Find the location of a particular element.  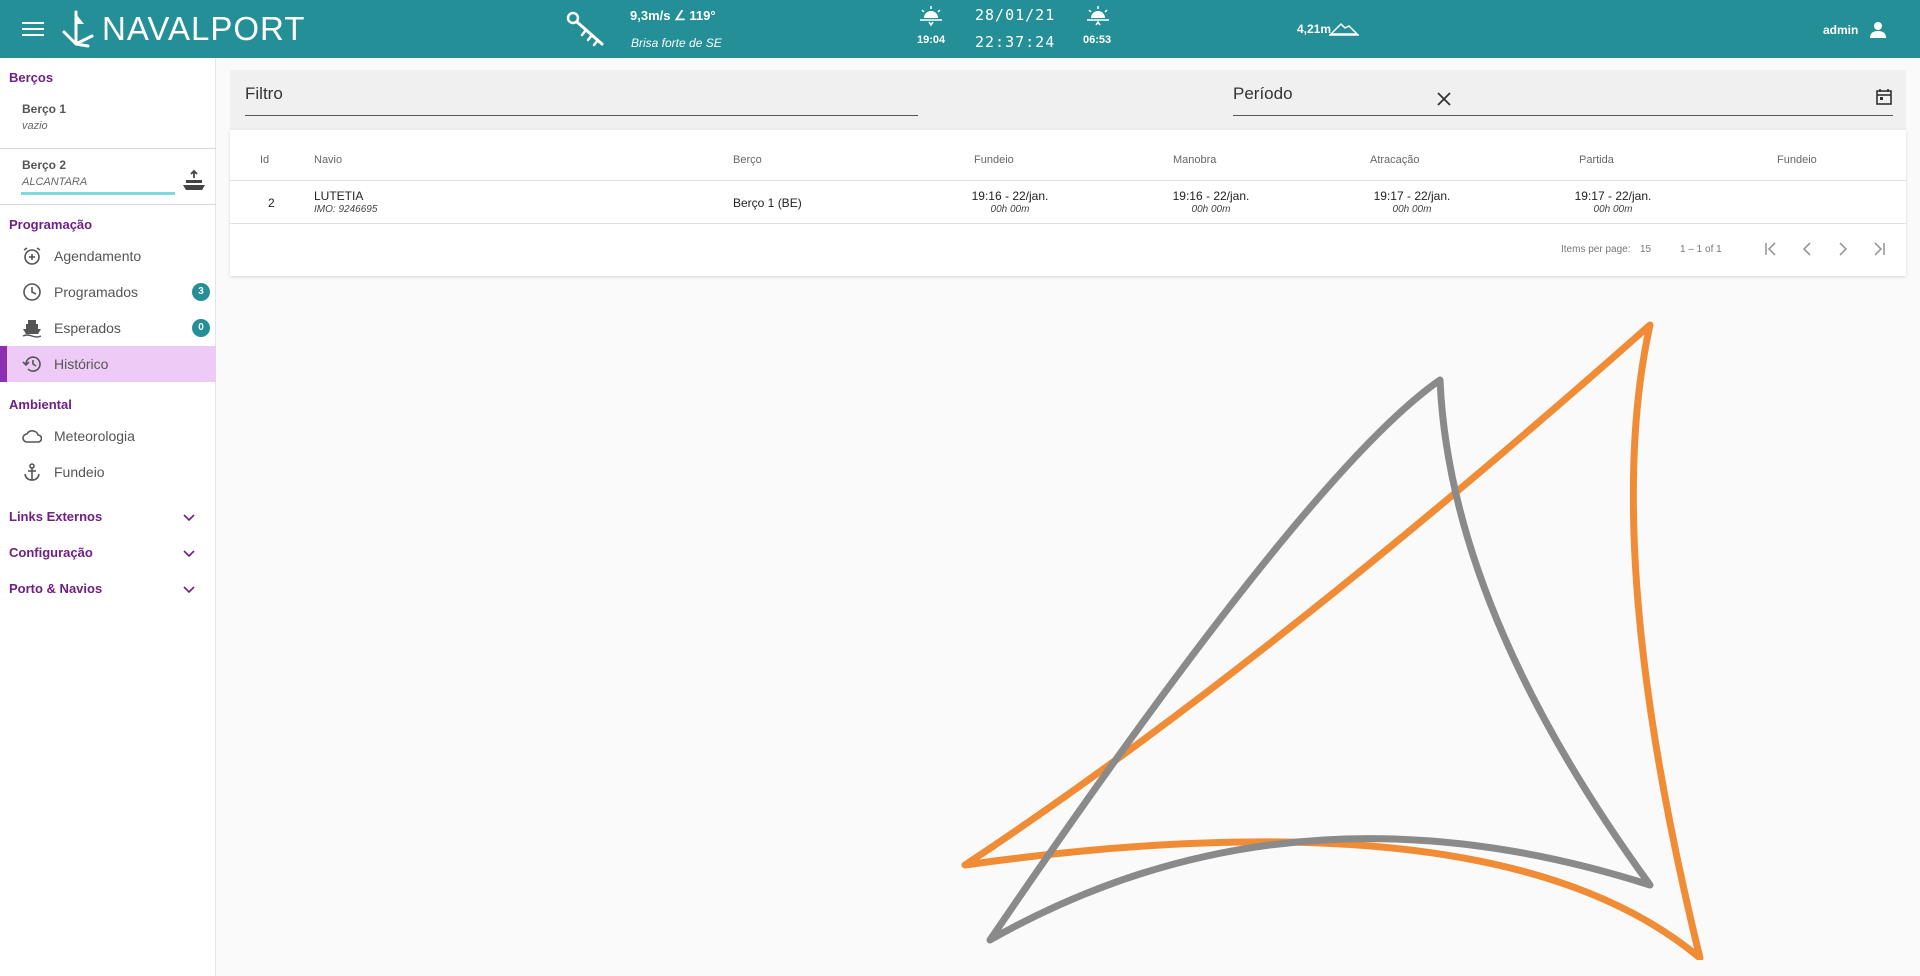

sunset-time: 19:04 is located at coordinates (931, 40).